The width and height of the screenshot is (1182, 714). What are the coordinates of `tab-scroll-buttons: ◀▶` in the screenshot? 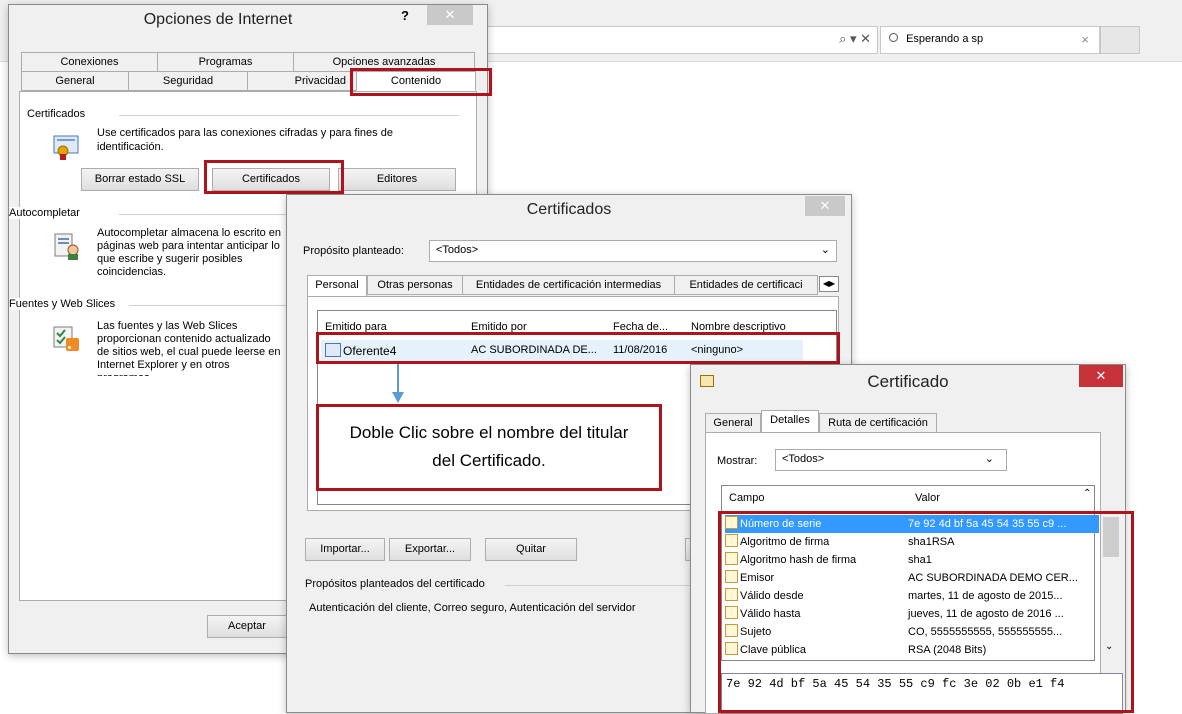 It's located at (829, 284).